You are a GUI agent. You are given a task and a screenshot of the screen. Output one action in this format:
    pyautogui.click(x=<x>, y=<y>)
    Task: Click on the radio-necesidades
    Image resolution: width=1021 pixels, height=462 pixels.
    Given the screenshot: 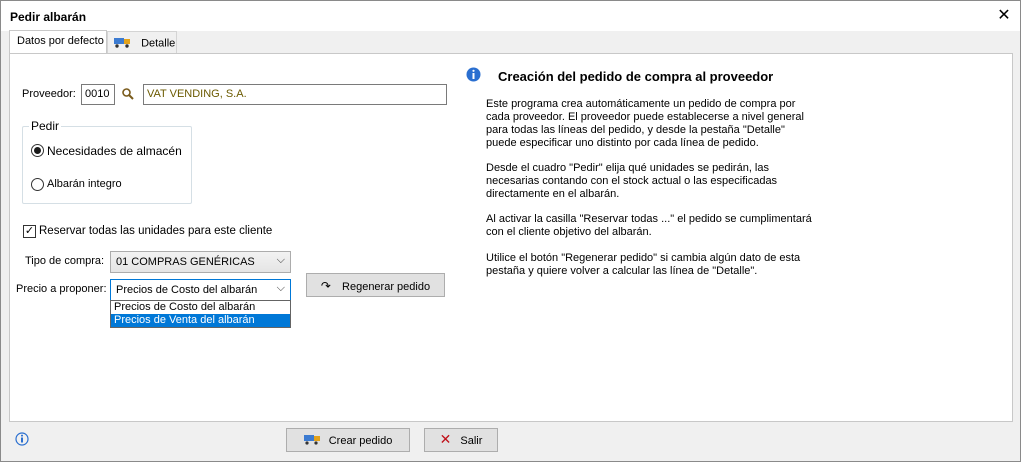 What is the action you would take?
    pyautogui.click(x=37, y=150)
    